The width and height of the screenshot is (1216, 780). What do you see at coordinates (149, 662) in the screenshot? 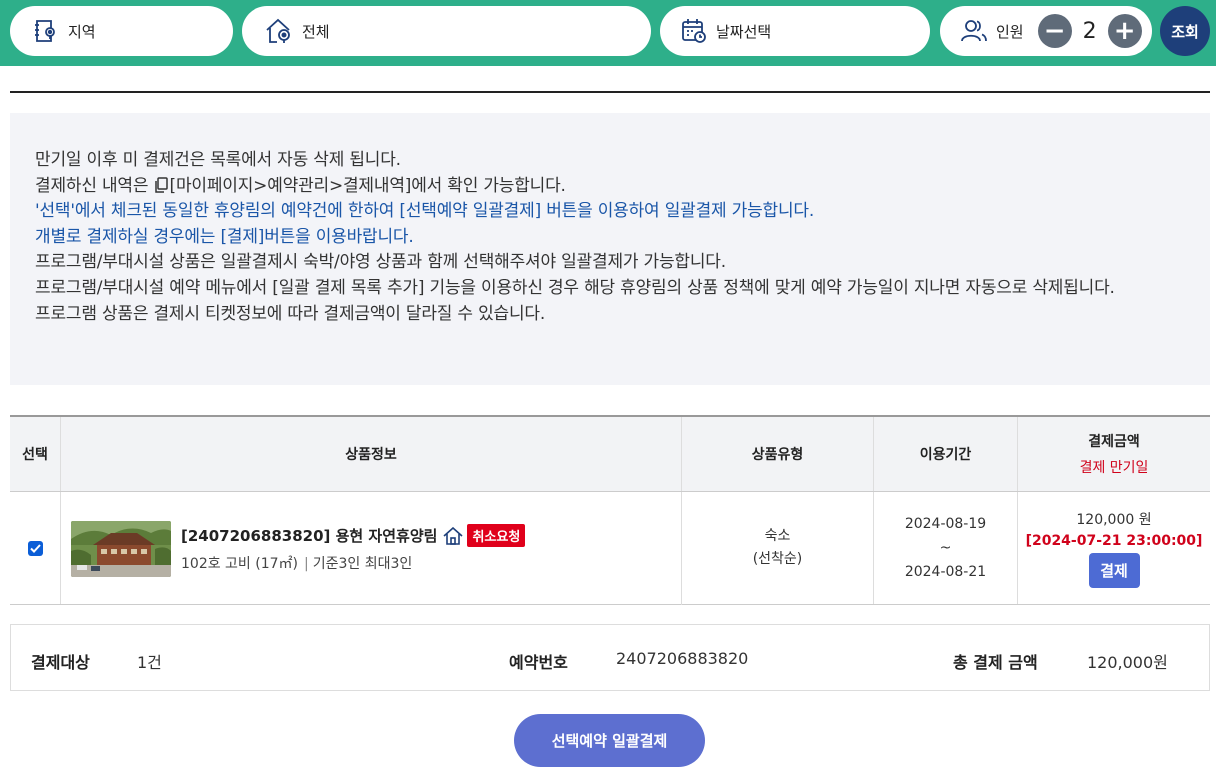
I see `target-value: 1건` at bounding box center [149, 662].